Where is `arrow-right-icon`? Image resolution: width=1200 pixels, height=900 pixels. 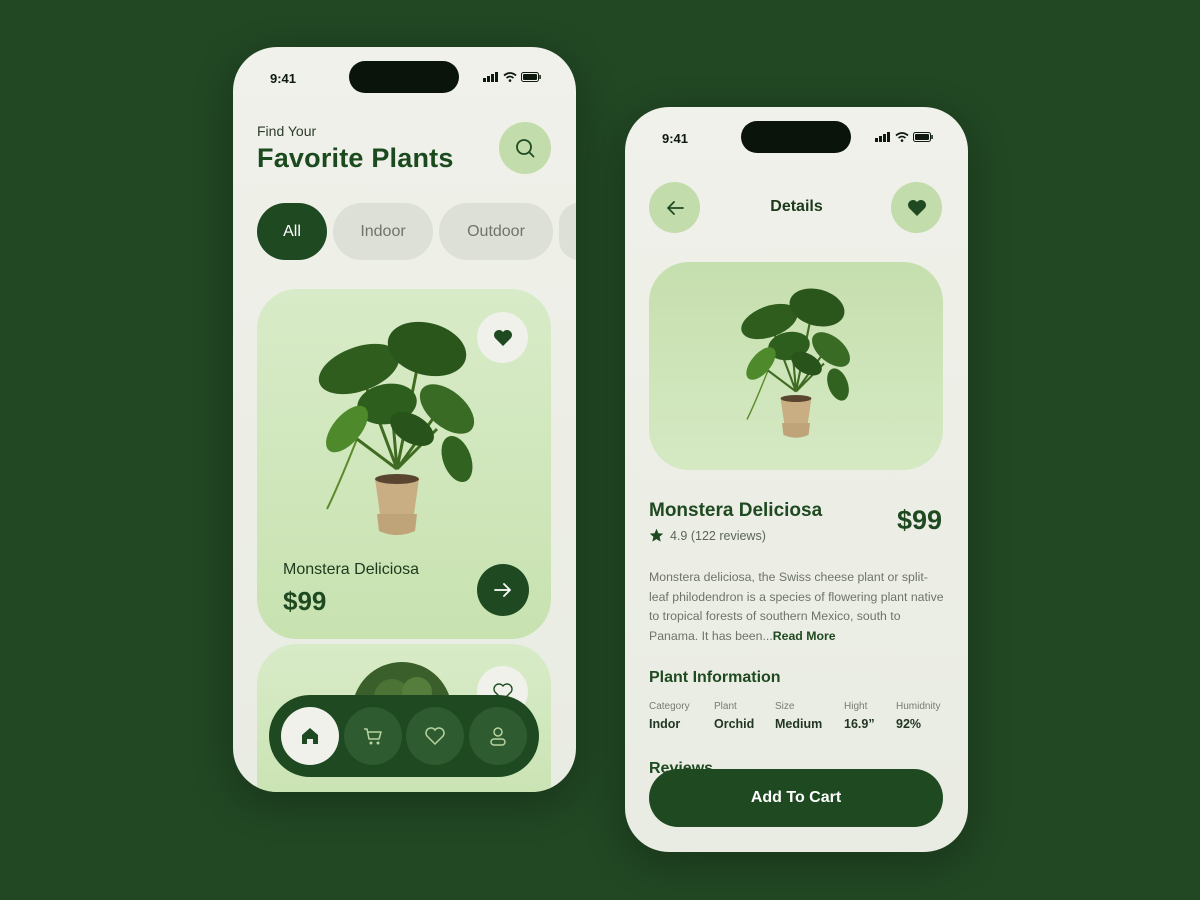
arrow-right-icon is located at coordinates (502, 590).